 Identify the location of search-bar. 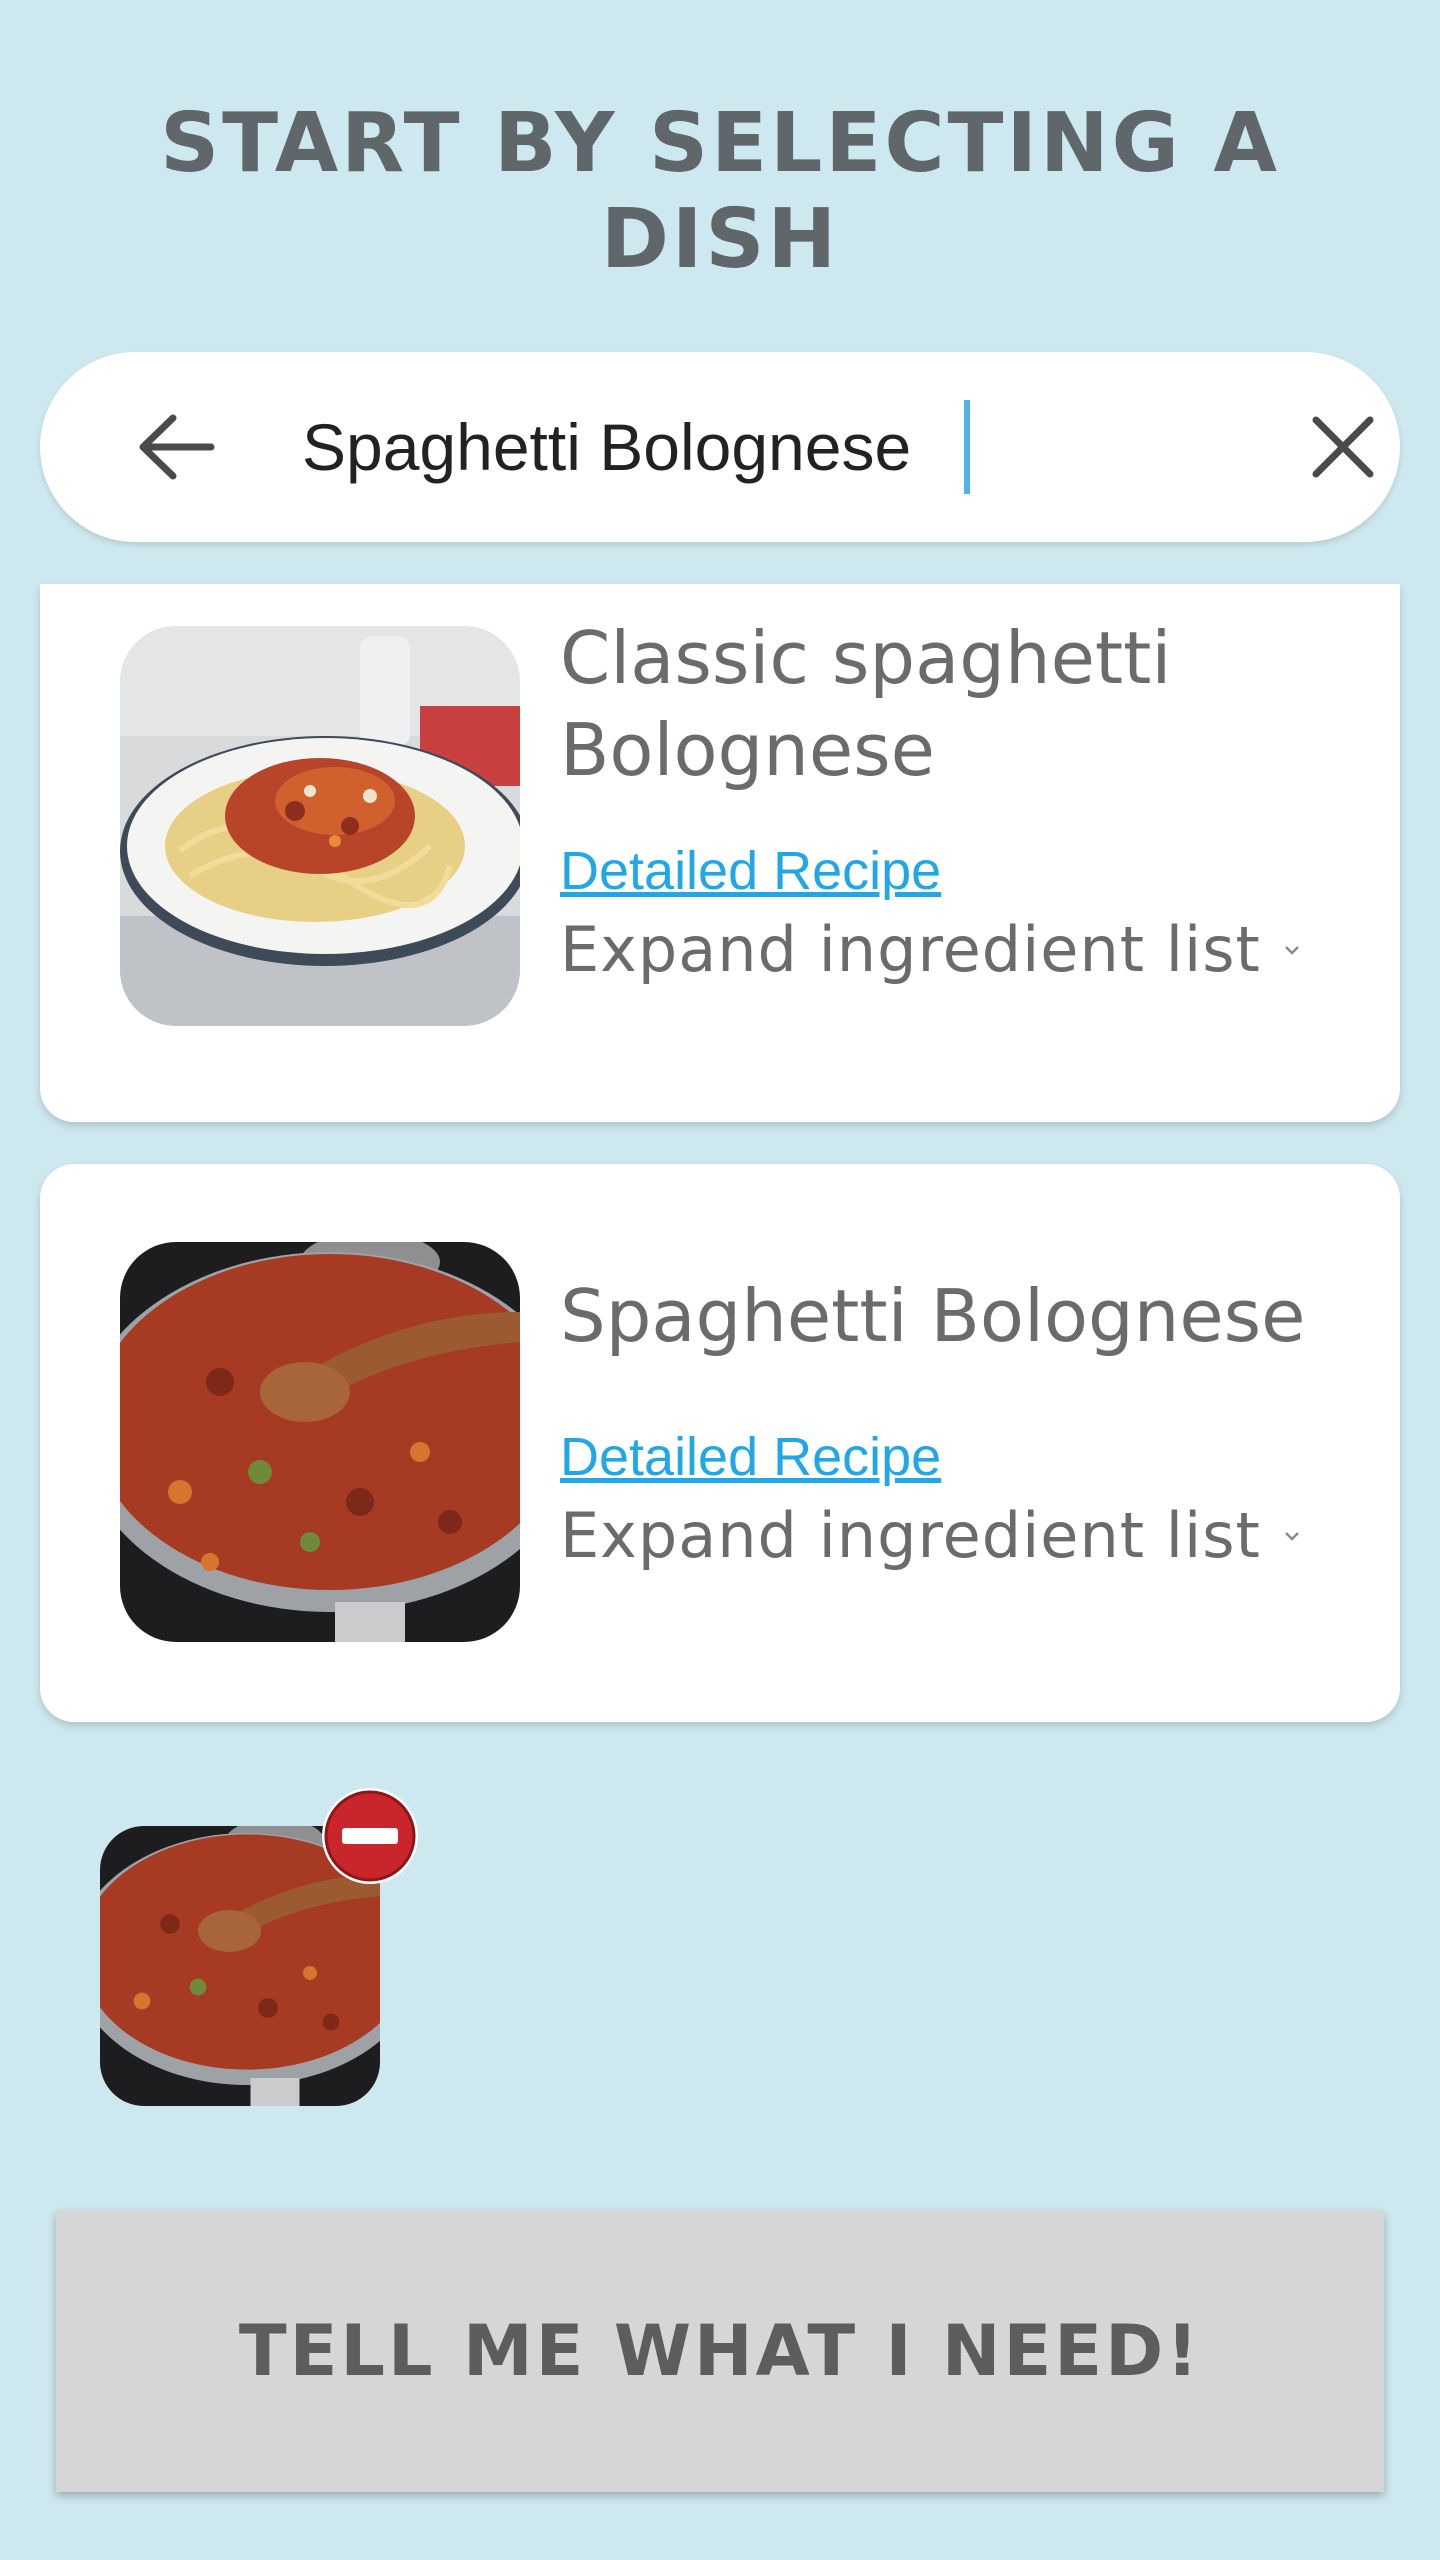
(720, 447).